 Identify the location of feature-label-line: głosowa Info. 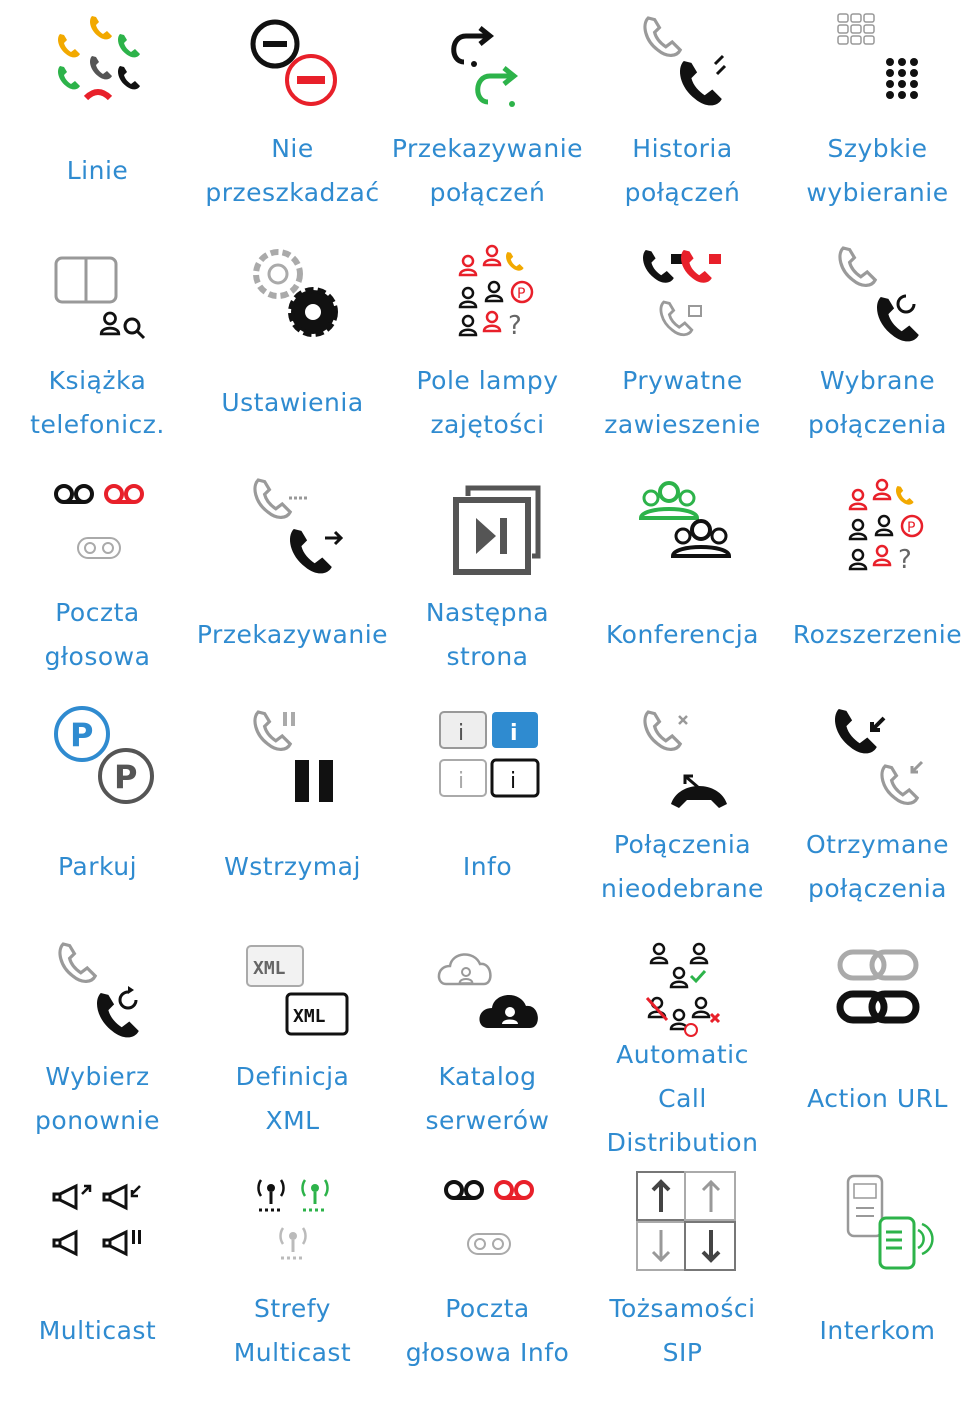
(487, 1352).